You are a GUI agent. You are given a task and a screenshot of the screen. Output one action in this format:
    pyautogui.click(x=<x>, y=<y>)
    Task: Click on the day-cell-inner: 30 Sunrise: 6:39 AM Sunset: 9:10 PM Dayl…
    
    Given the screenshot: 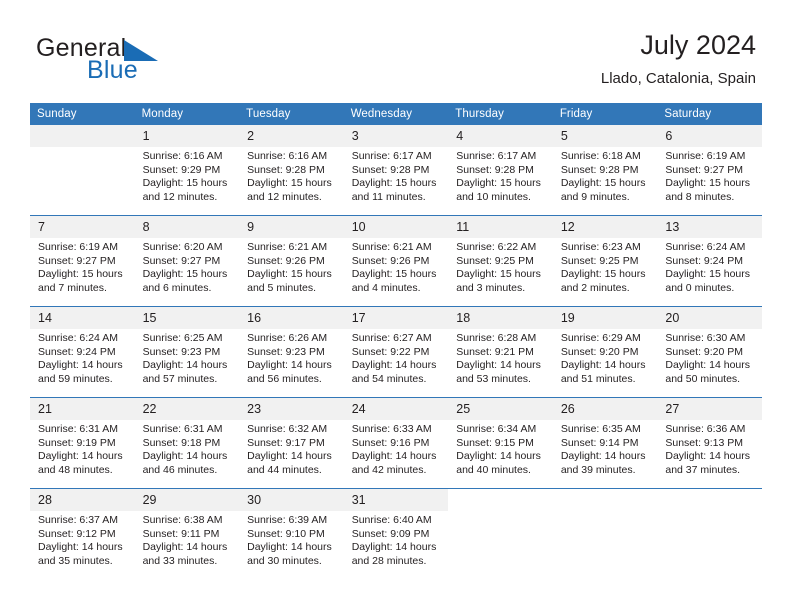 What is the action you would take?
    pyautogui.click(x=291, y=534)
    